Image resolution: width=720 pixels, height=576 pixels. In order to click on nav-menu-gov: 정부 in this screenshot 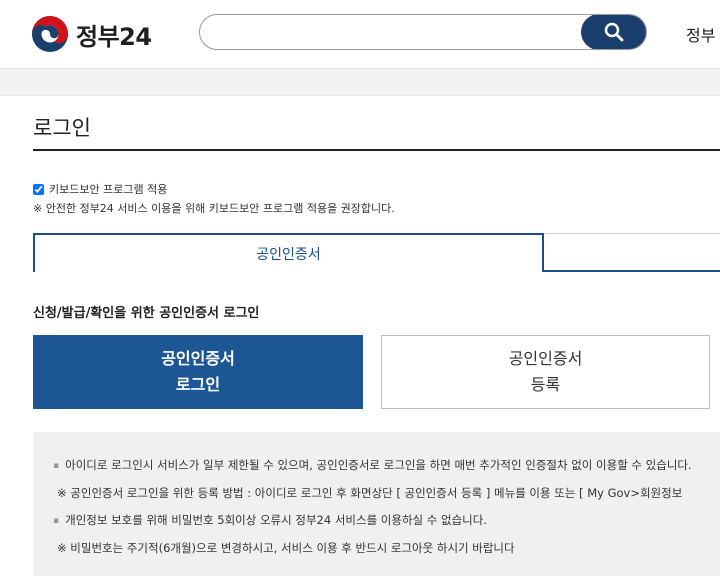, I will do `click(700, 34)`.